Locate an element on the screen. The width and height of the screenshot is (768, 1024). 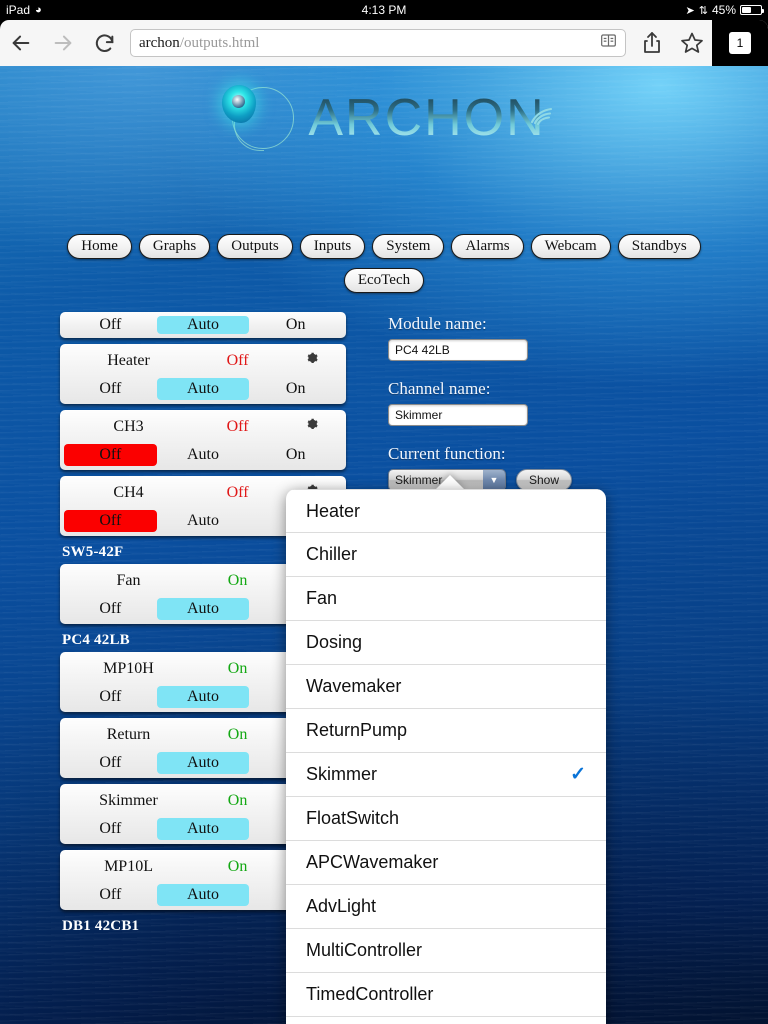
output-name: Skimmer is located at coordinates (128, 800).